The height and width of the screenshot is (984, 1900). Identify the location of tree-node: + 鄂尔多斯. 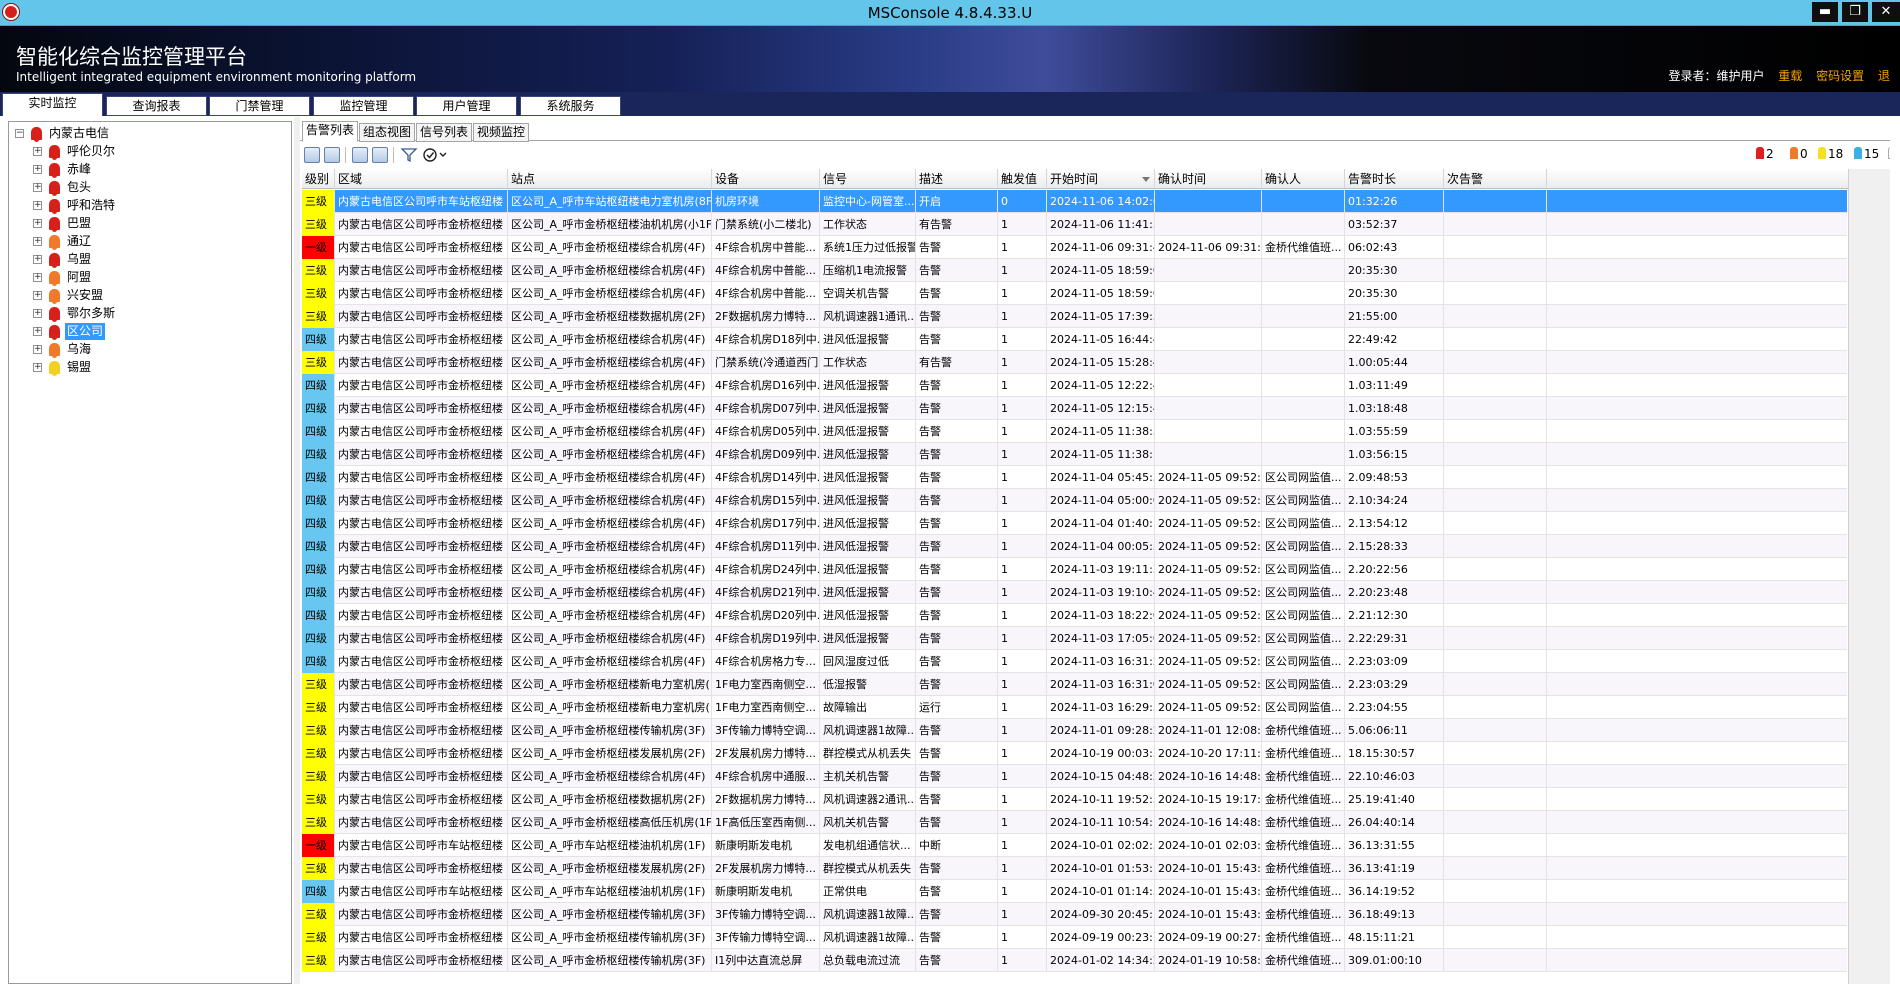
(149, 313).